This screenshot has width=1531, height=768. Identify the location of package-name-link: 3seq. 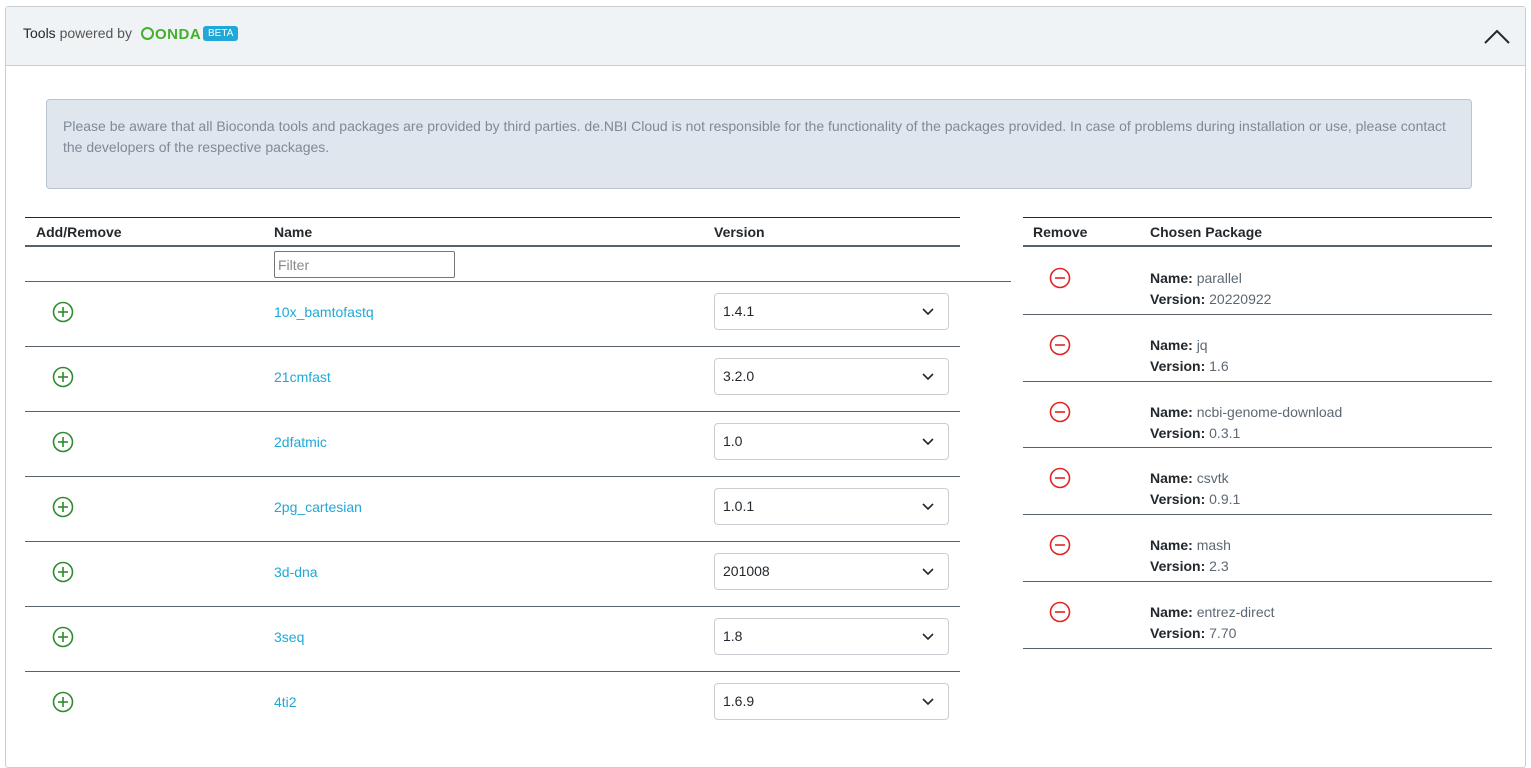
(289, 637).